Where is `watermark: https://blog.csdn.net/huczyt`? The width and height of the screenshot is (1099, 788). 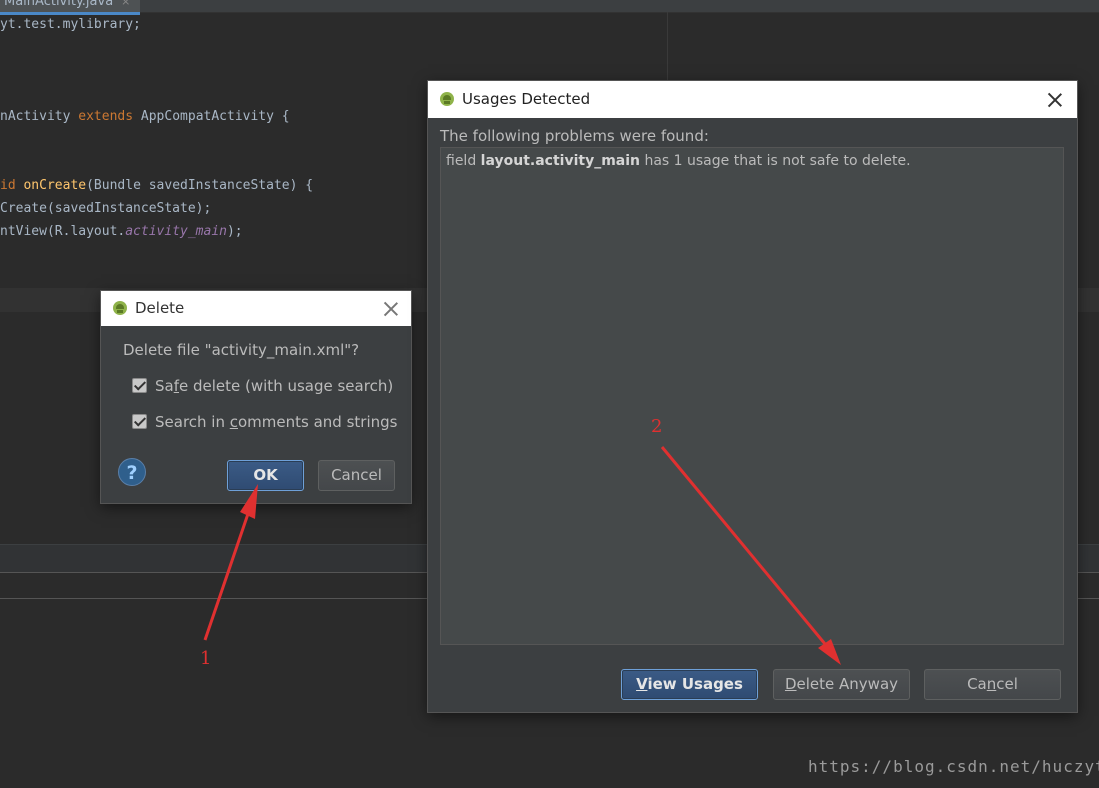 watermark: https://blog.csdn.net/huczyt is located at coordinates (953, 766).